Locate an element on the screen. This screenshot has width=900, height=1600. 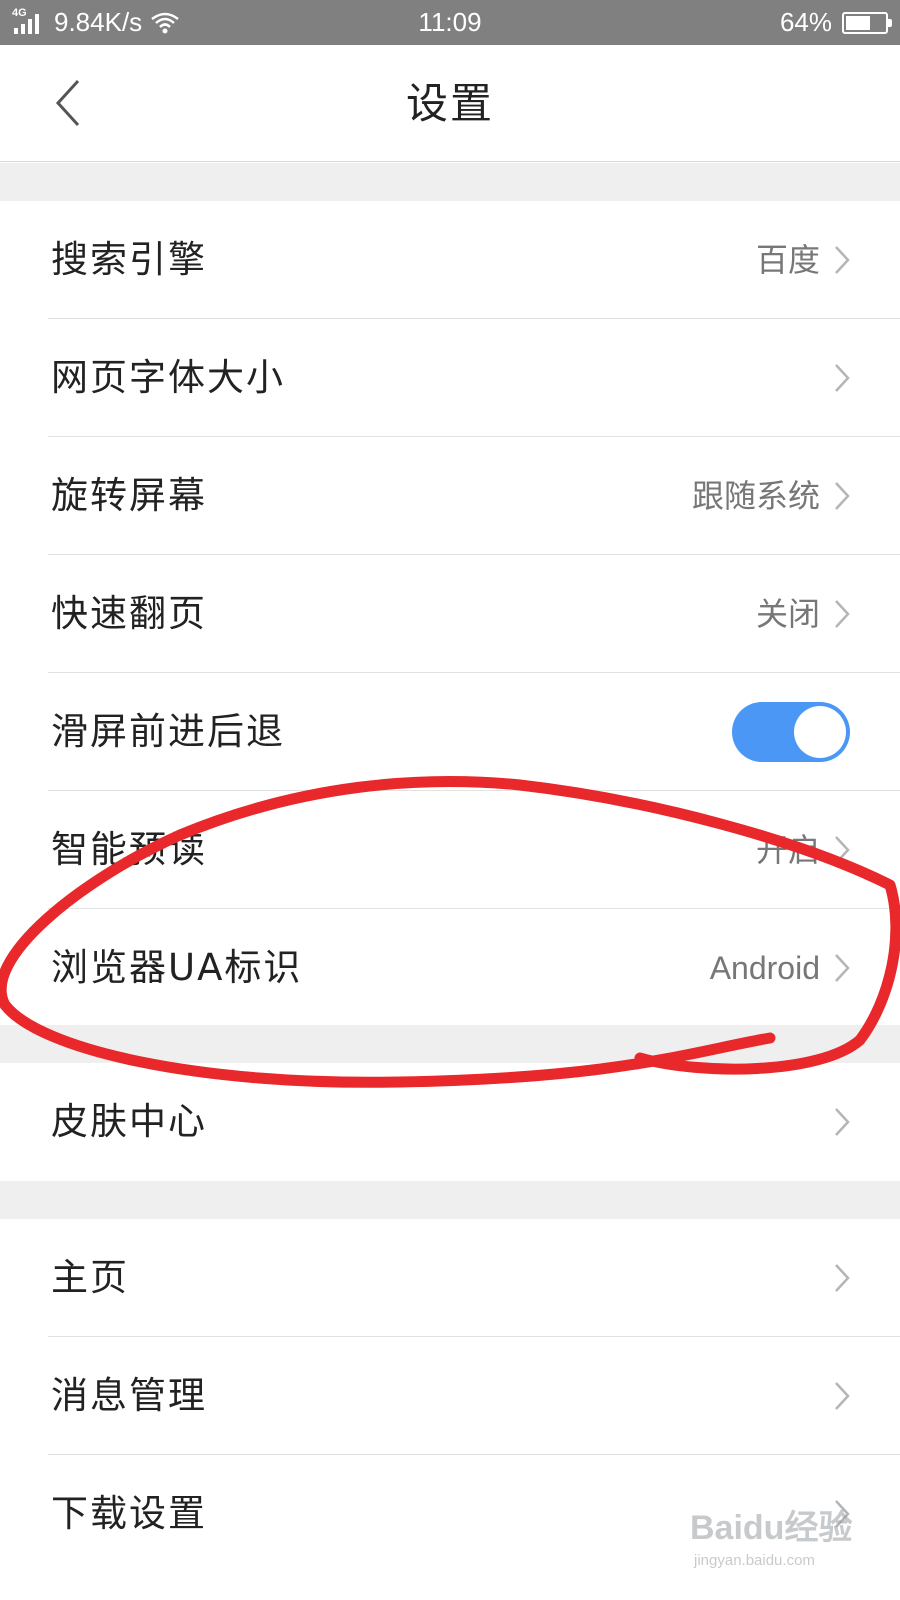
setting-value: 跟随系统 is located at coordinates (755, 496).